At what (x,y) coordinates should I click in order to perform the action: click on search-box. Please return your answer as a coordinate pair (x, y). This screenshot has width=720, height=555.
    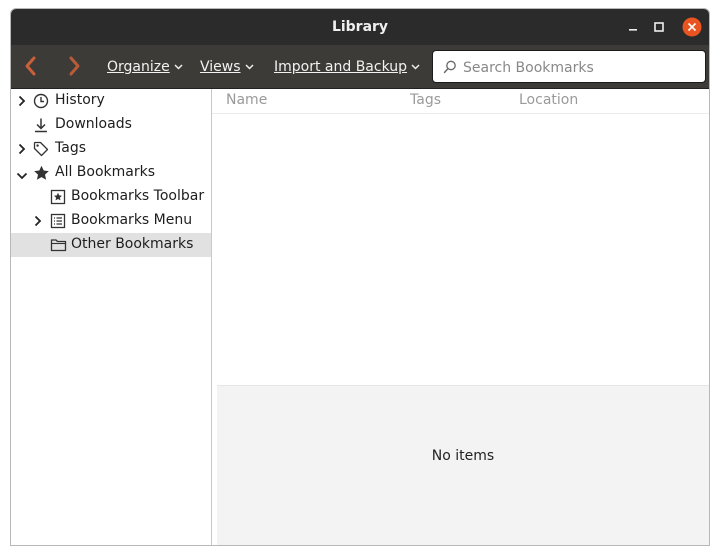
    Looking at the image, I should click on (569, 66).